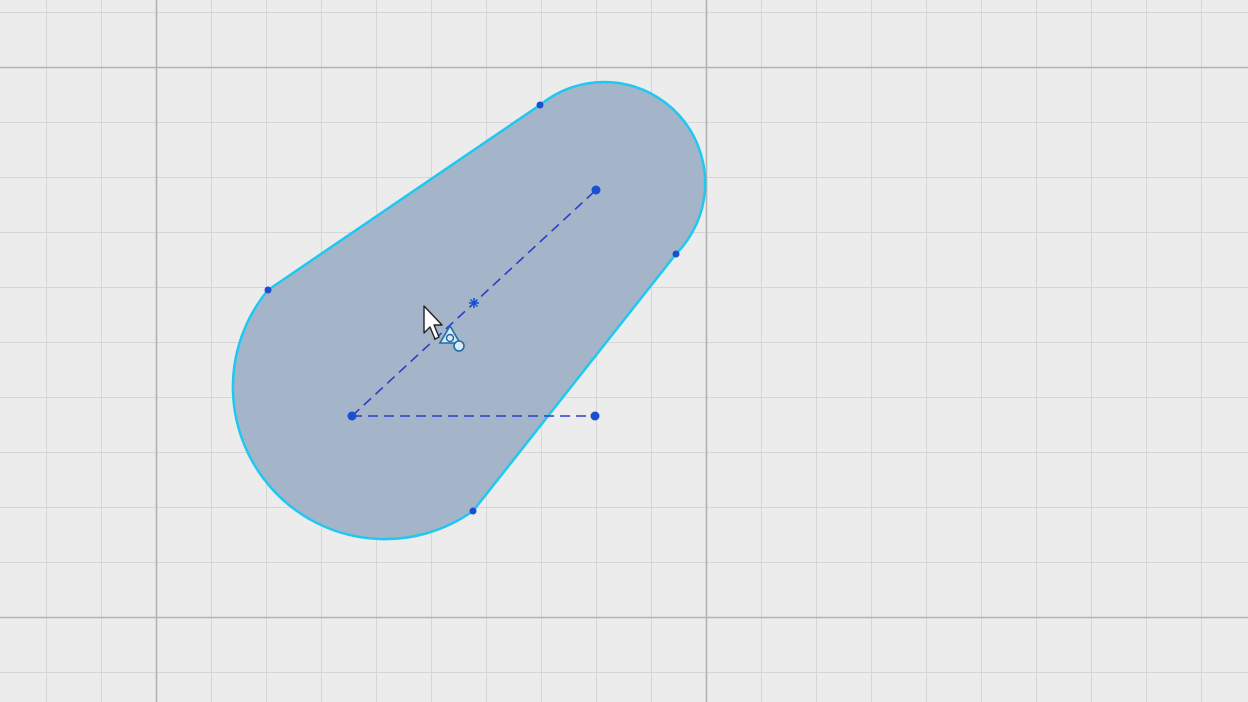  I want to click on sketch-point-tangent-top, so click(540, 105).